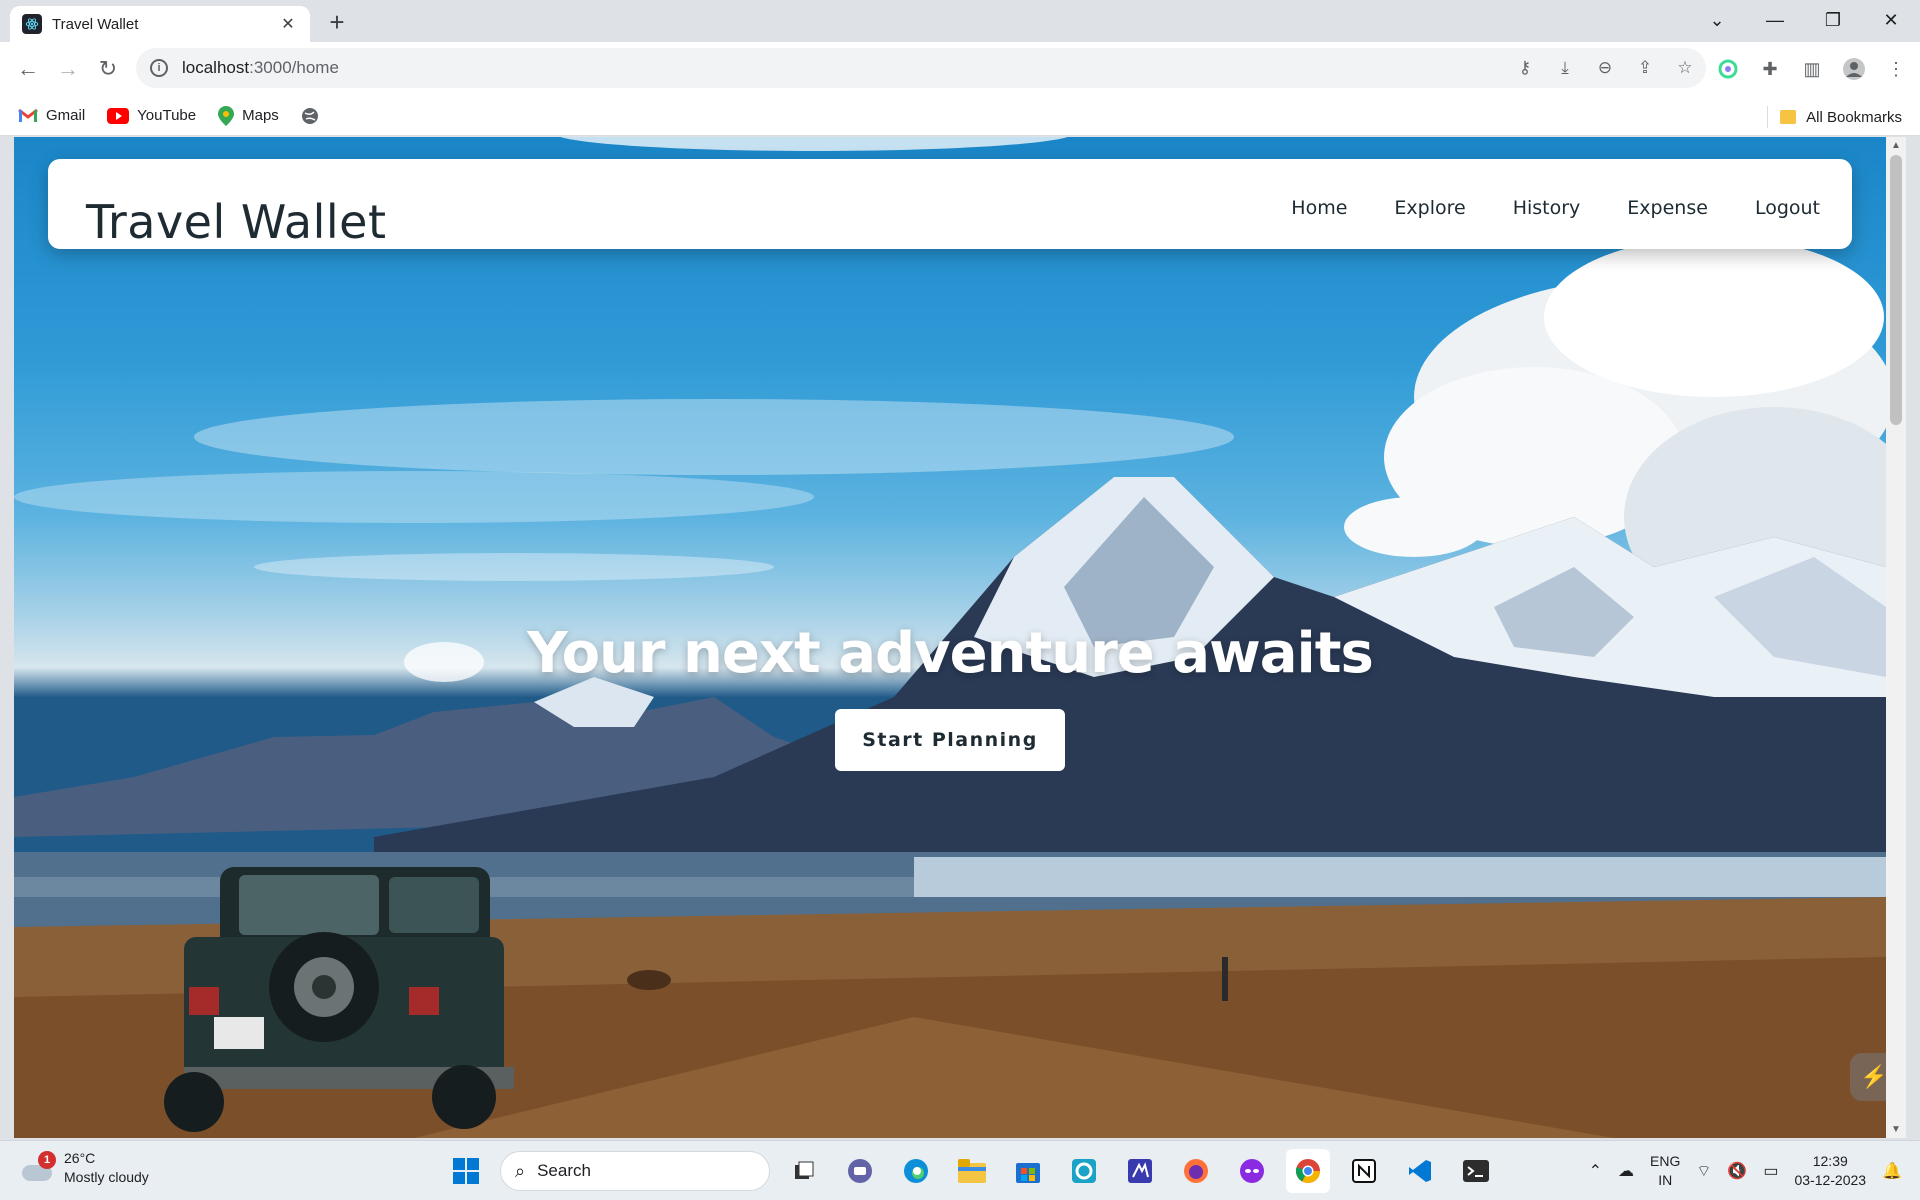 This screenshot has width=1920, height=1200. I want to click on floating-action-icon: ⚡, so click(1868, 1077).